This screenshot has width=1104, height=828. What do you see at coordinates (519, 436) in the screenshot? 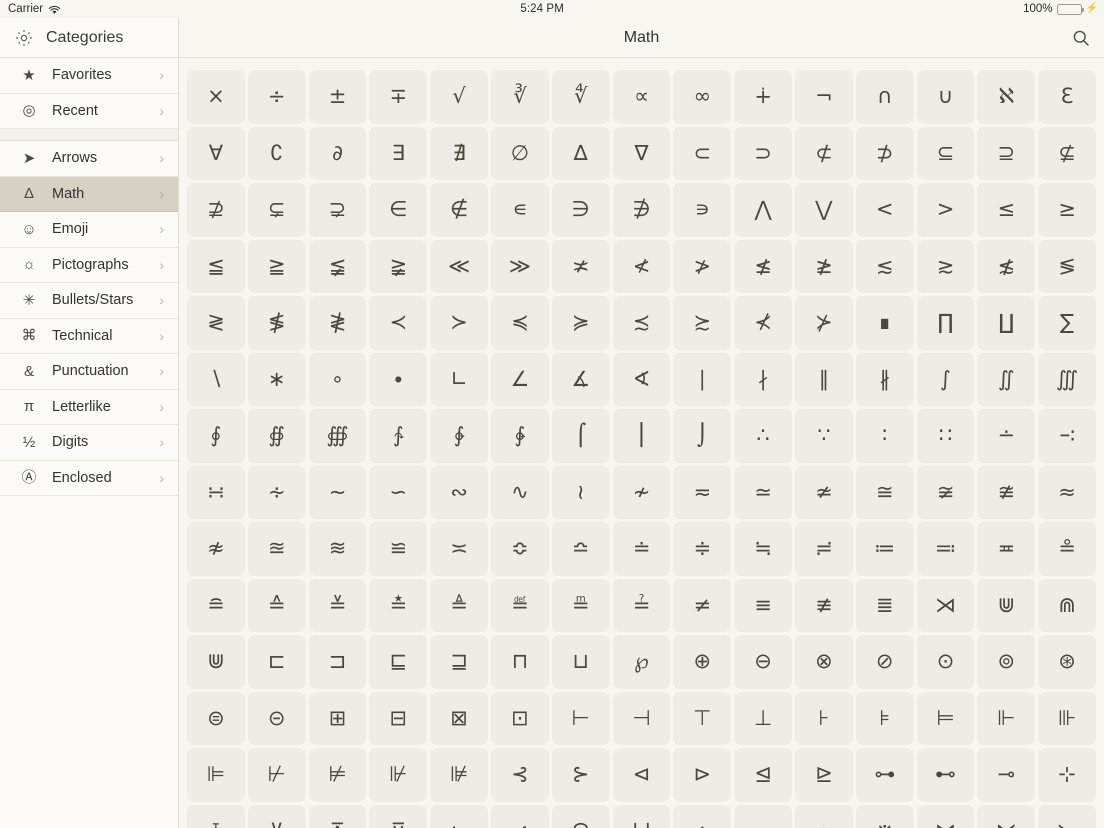
I see `symbol-cell: ∳` at bounding box center [519, 436].